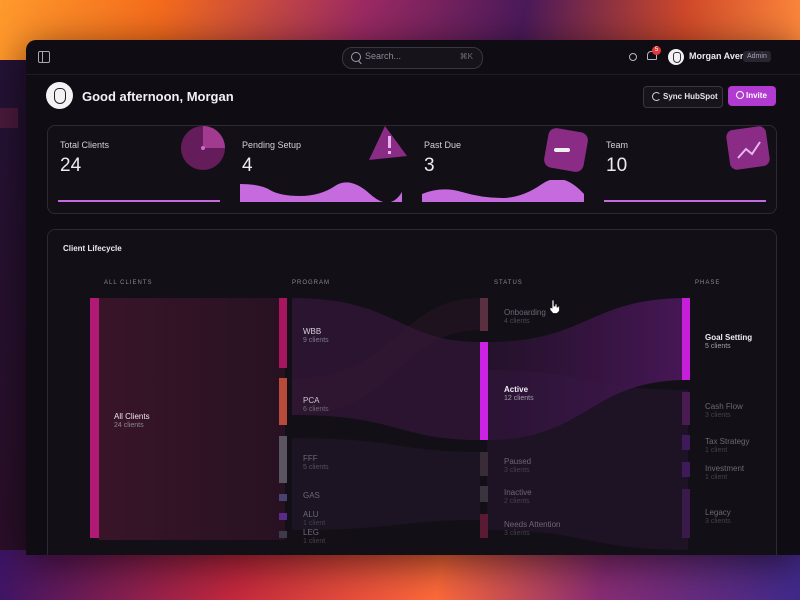 The height and width of the screenshot is (600, 800). I want to click on trend-chart-icon, so click(748, 148).